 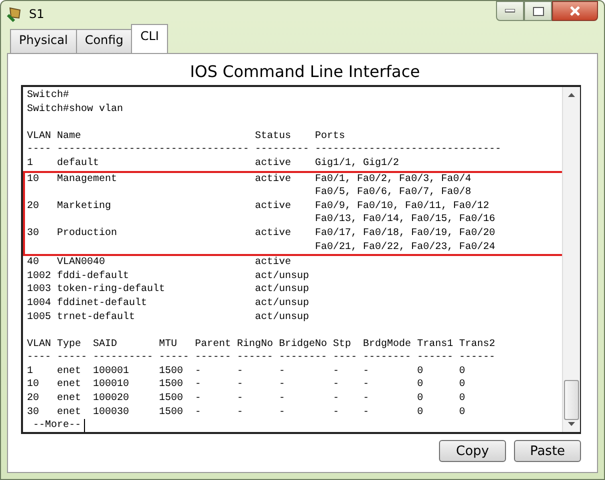 What do you see at coordinates (571, 95) in the screenshot?
I see `scroll-up-icon` at bounding box center [571, 95].